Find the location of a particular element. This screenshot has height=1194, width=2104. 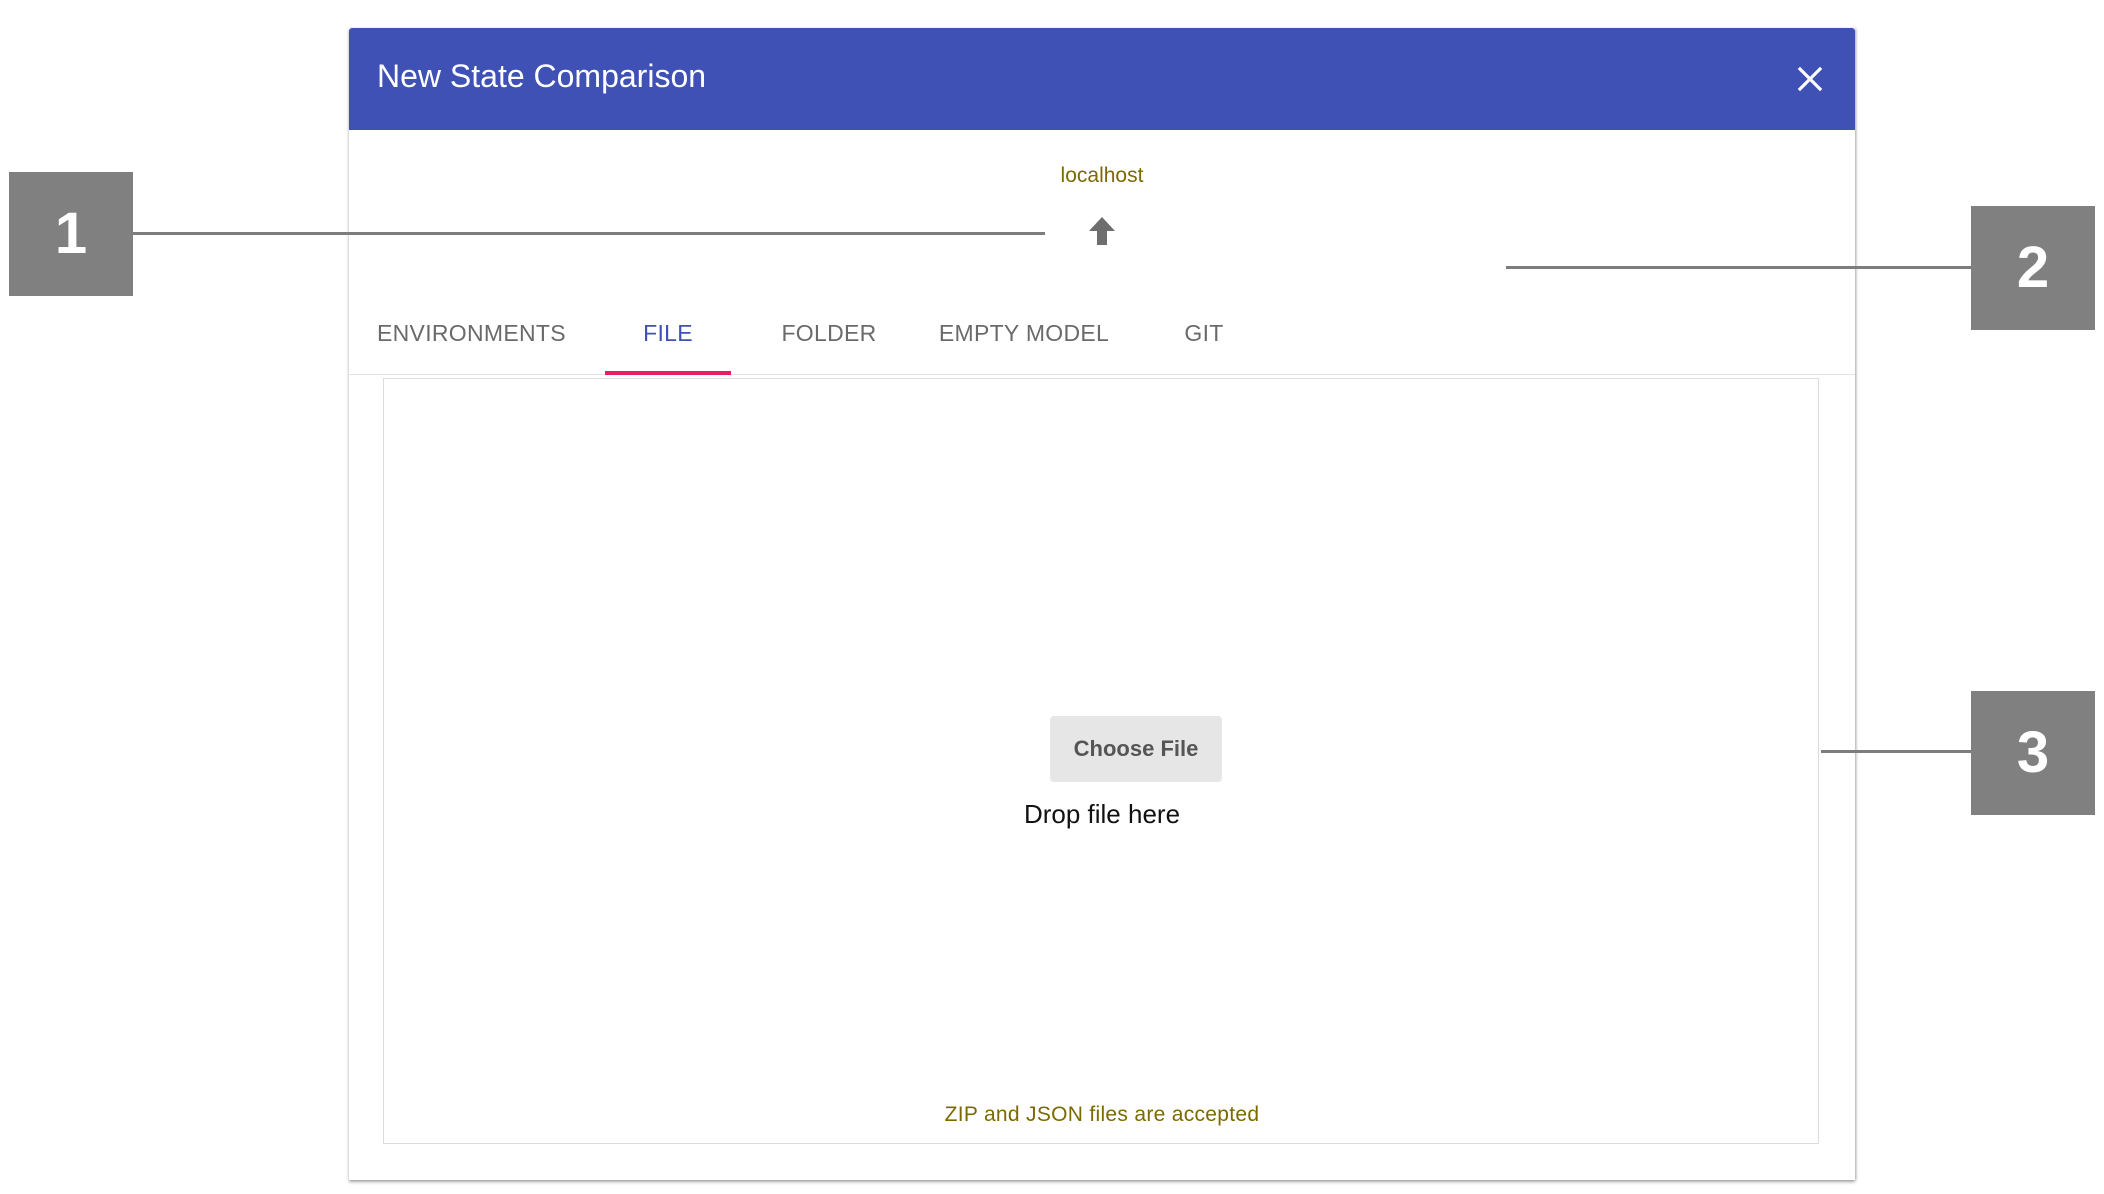

accepted-files-note: ZIP and JSON files are accepted is located at coordinates (1102, 1114).